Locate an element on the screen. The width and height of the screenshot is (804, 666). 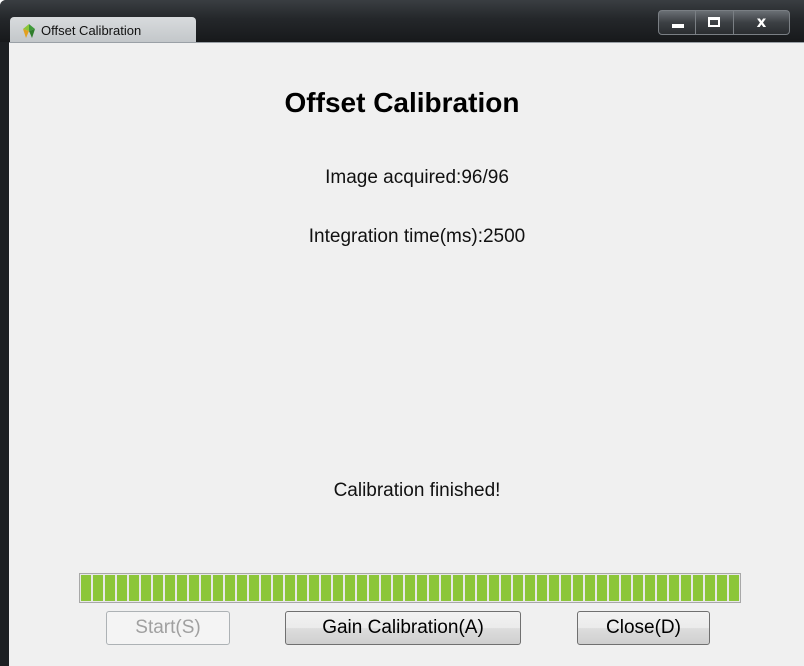
dialog-heading: Offset Calibration is located at coordinates (402, 102).